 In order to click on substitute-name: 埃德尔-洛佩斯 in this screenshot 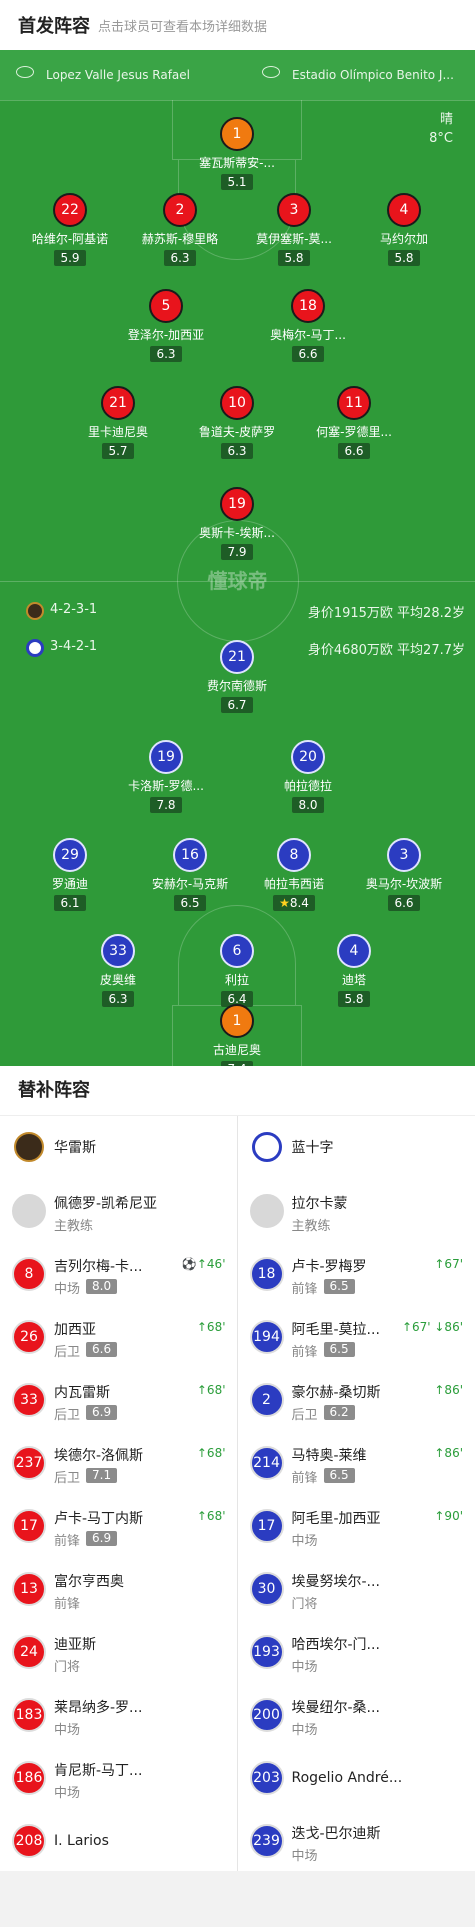, I will do `click(99, 1456)`.